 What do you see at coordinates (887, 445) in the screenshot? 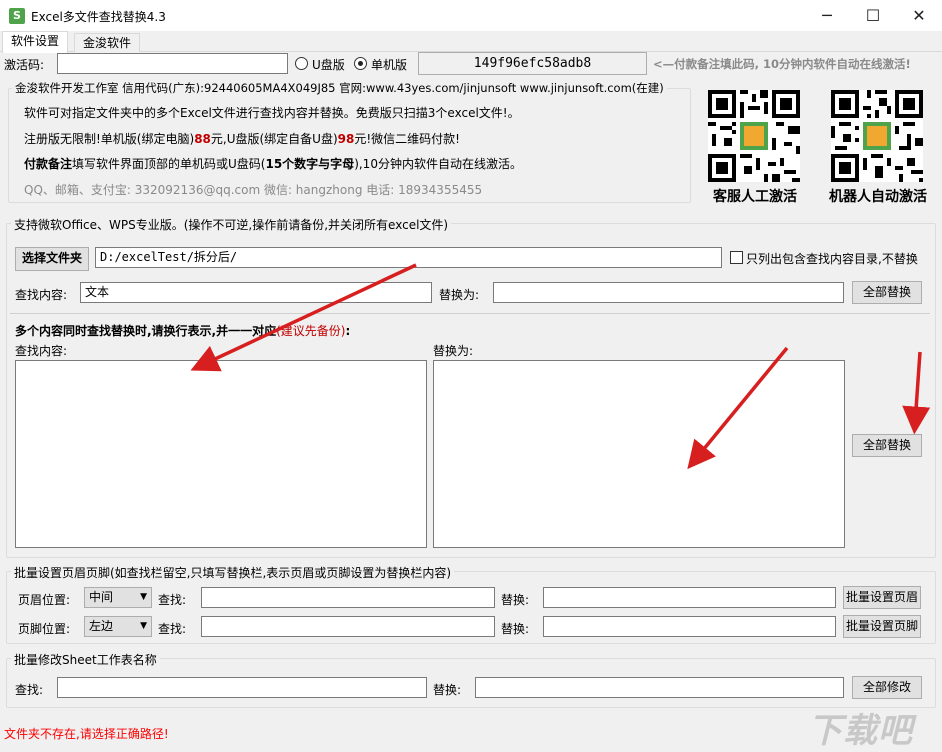
I see `multi-replace-all-button: 全部替换` at bounding box center [887, 445].